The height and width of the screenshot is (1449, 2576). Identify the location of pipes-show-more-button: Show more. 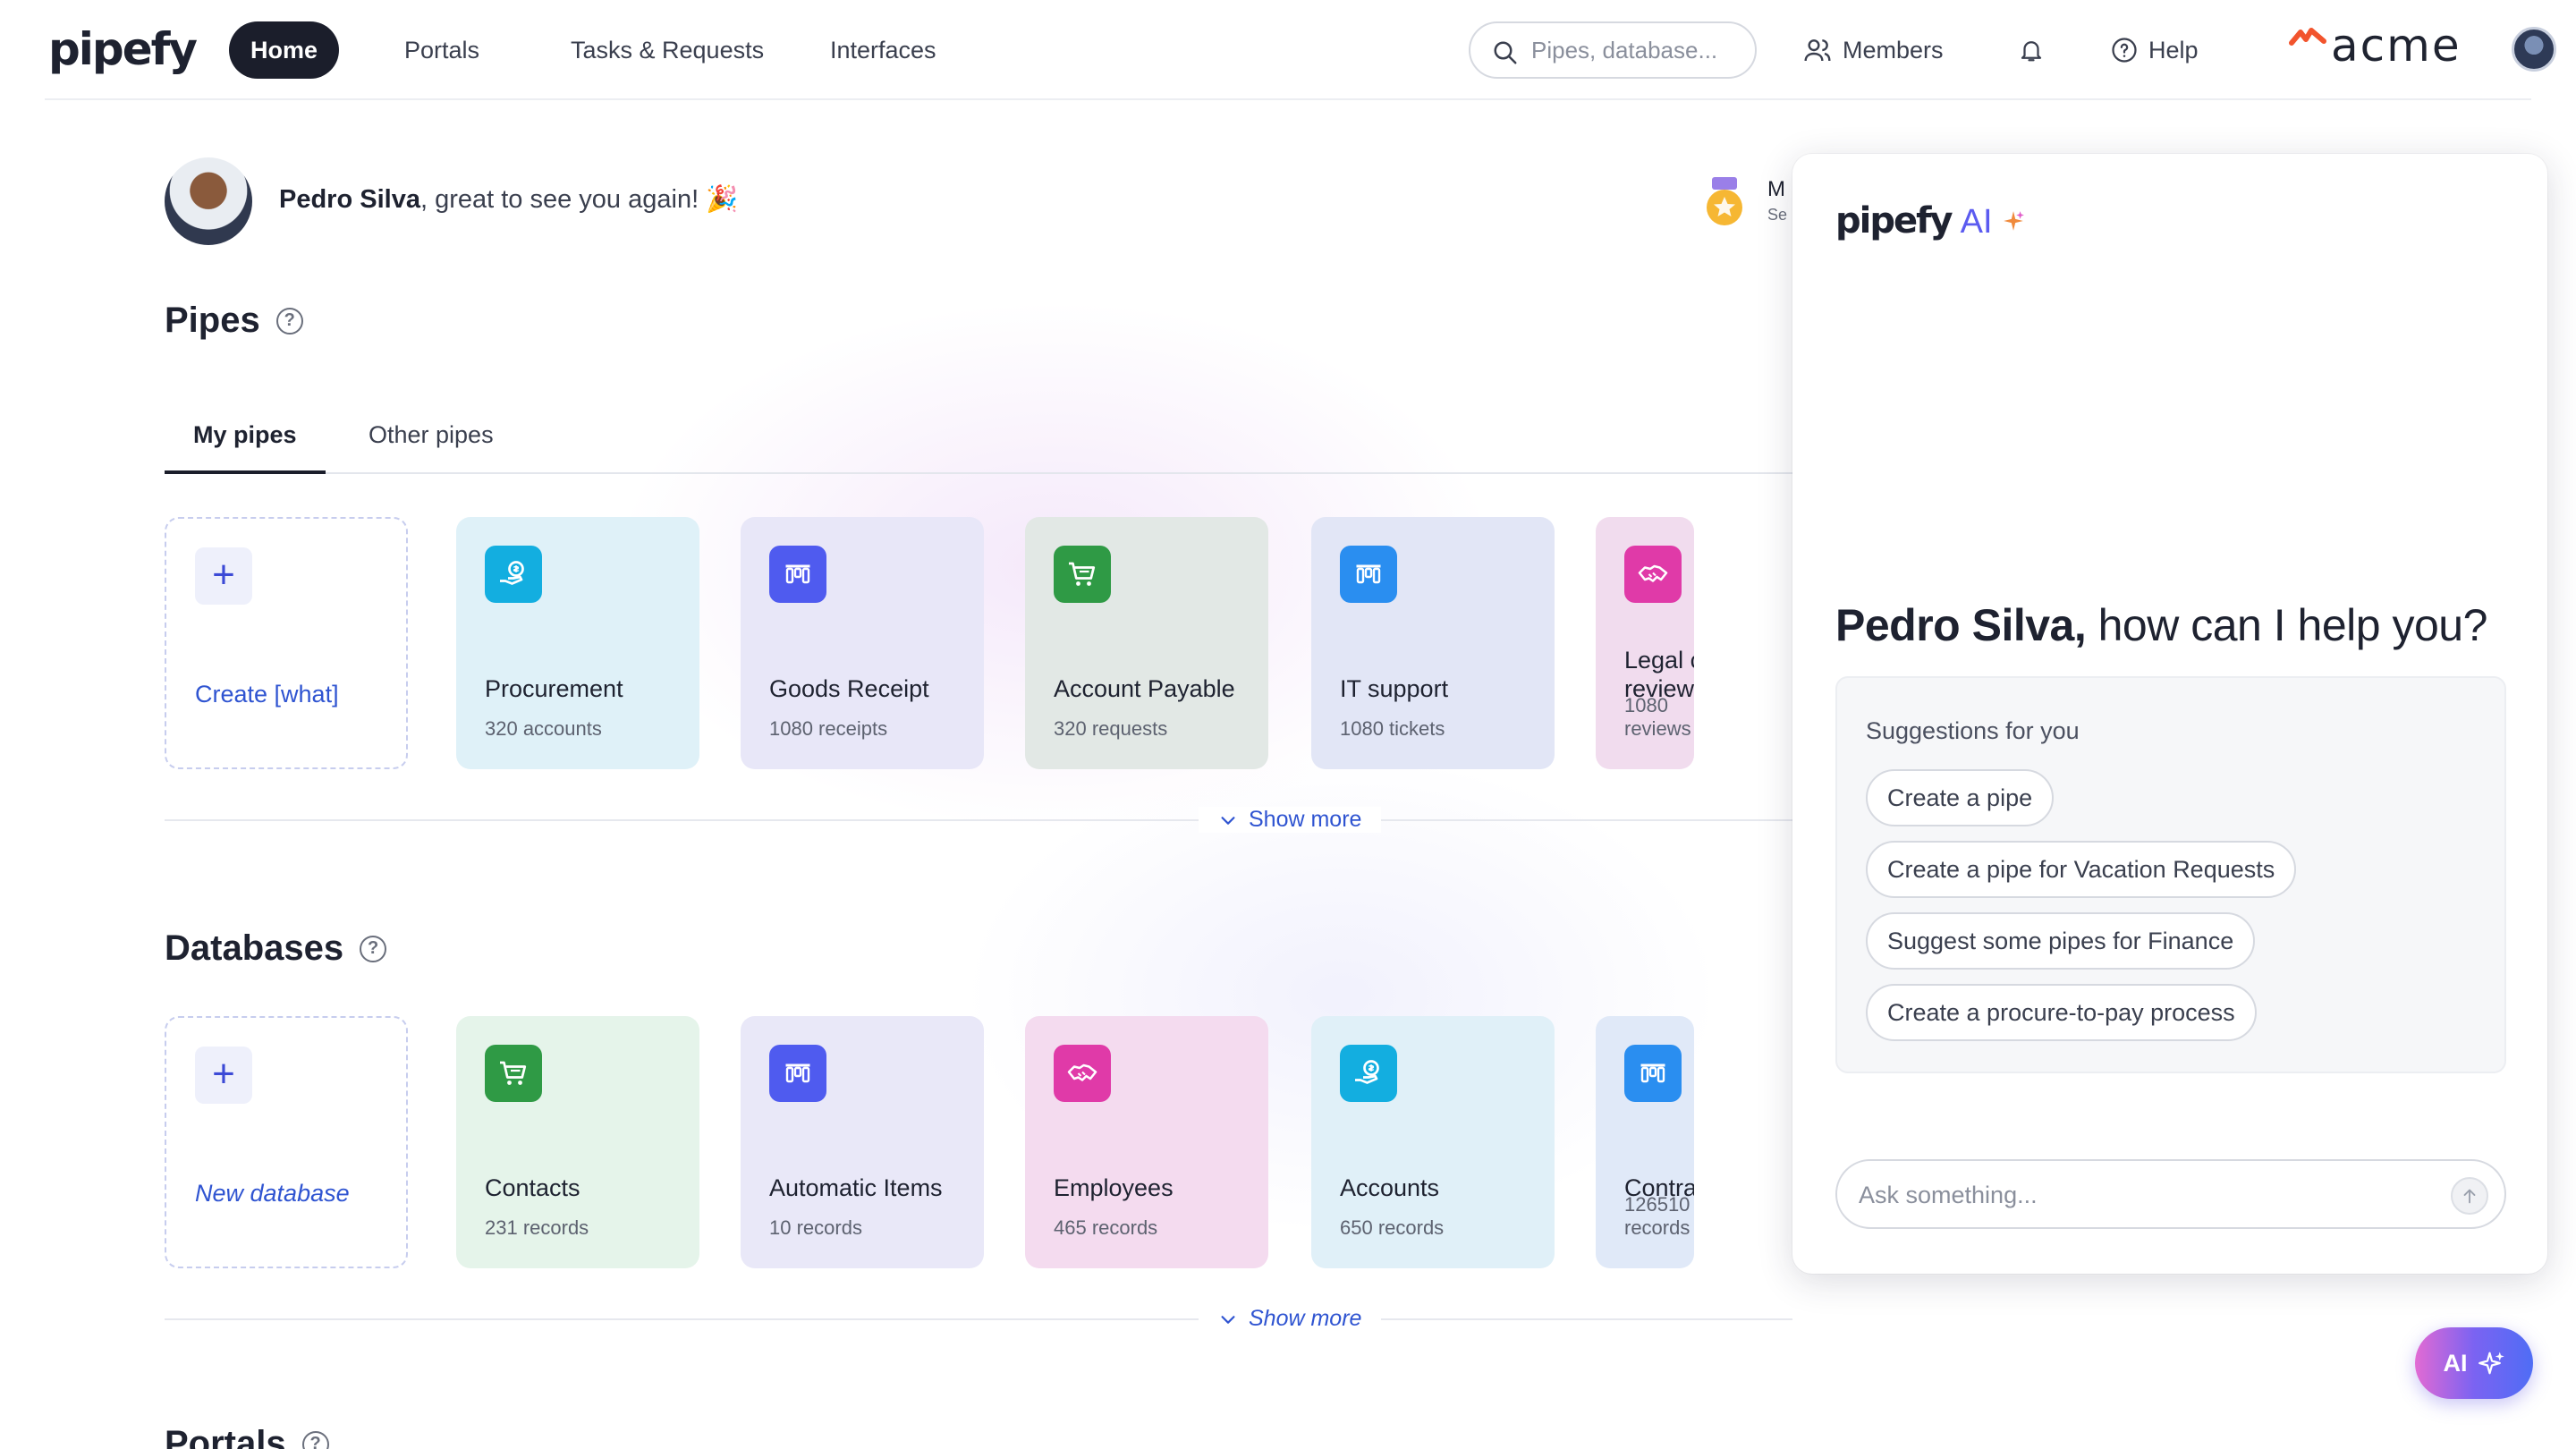
(1290, 820).